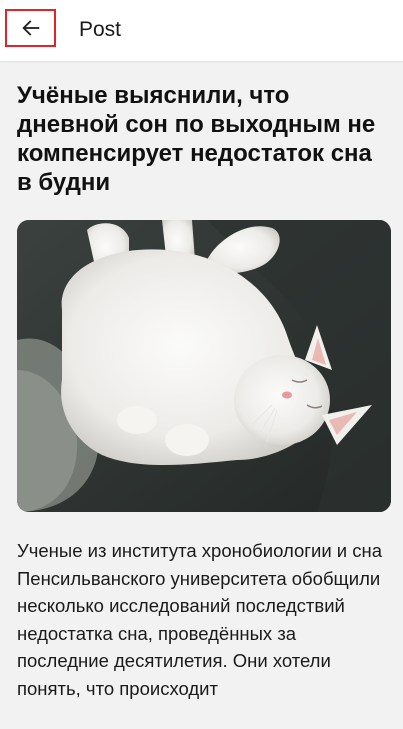 The height and width of the screenshot is (729, 403). I want to click on back-button, so click(30, 28).